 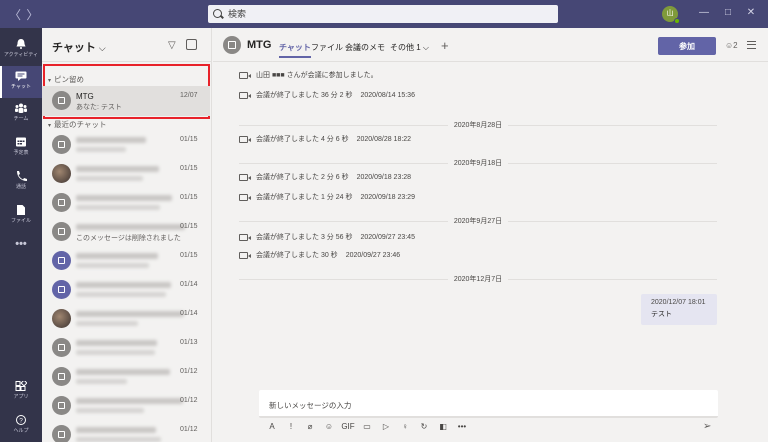 I want to click on rail-calls-label: 通話, so click(x=20, y=187).